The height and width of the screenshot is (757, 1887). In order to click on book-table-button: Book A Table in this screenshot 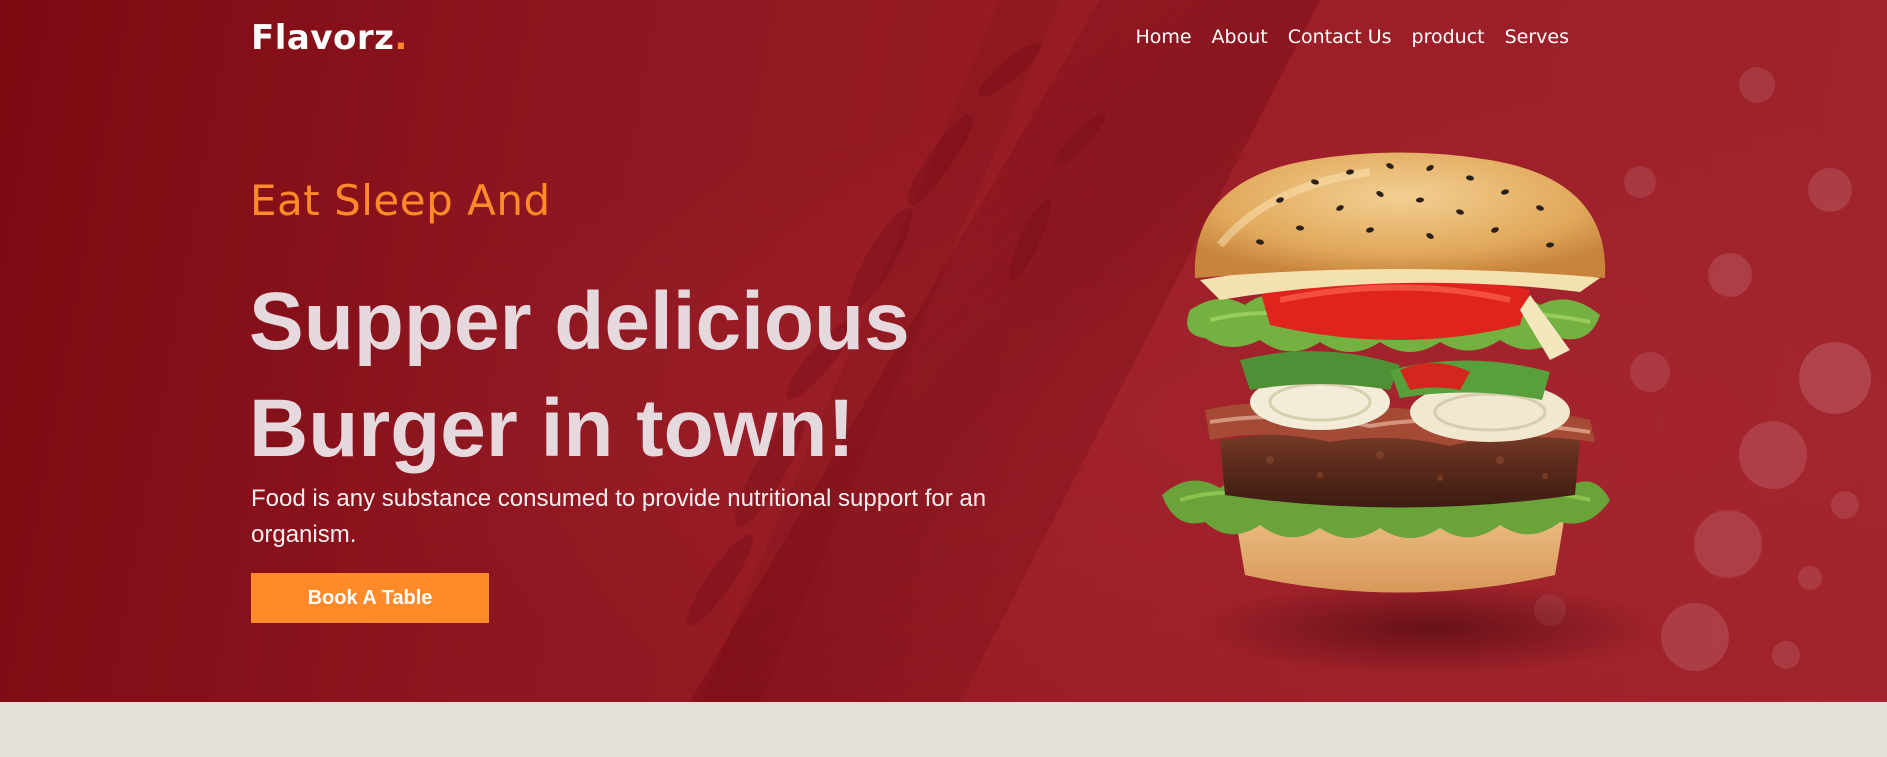, I will do `click(370, 598)`.